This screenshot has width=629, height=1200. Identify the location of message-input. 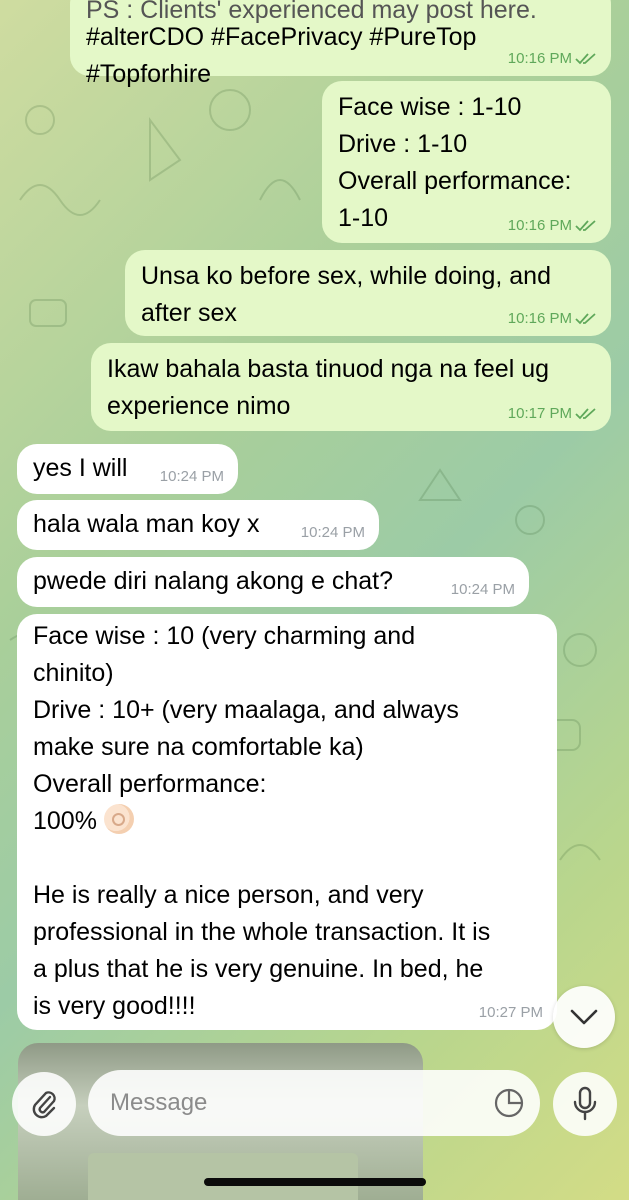
(290, 1103).